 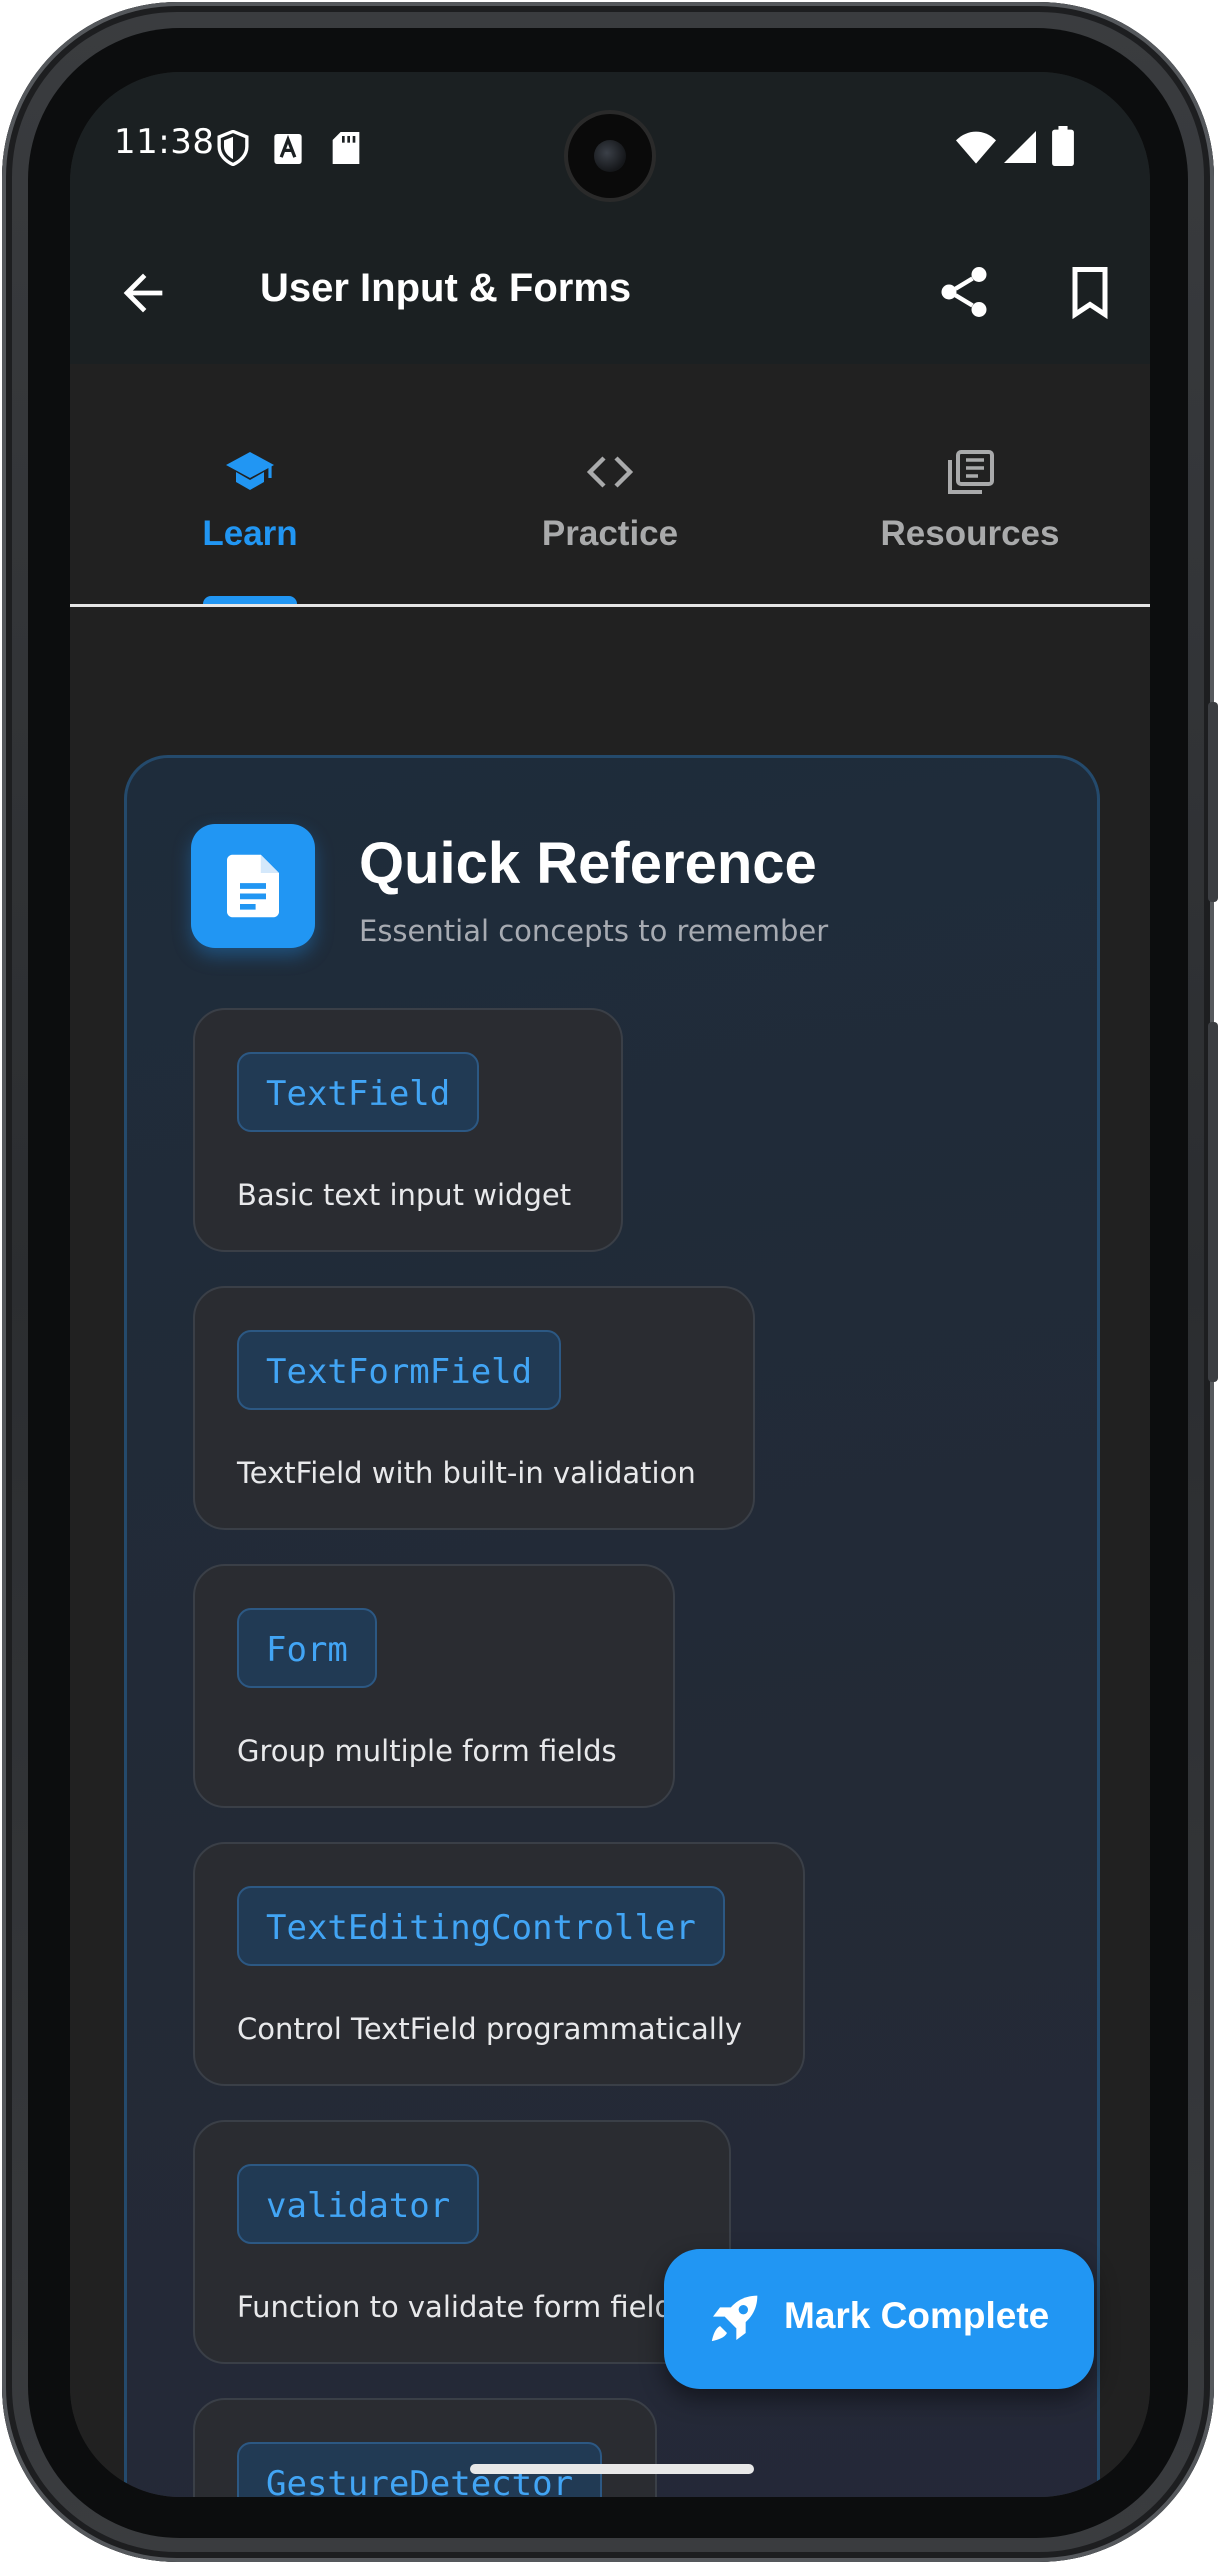 I want to click on volume-button, so click(x=1213, y=1202).